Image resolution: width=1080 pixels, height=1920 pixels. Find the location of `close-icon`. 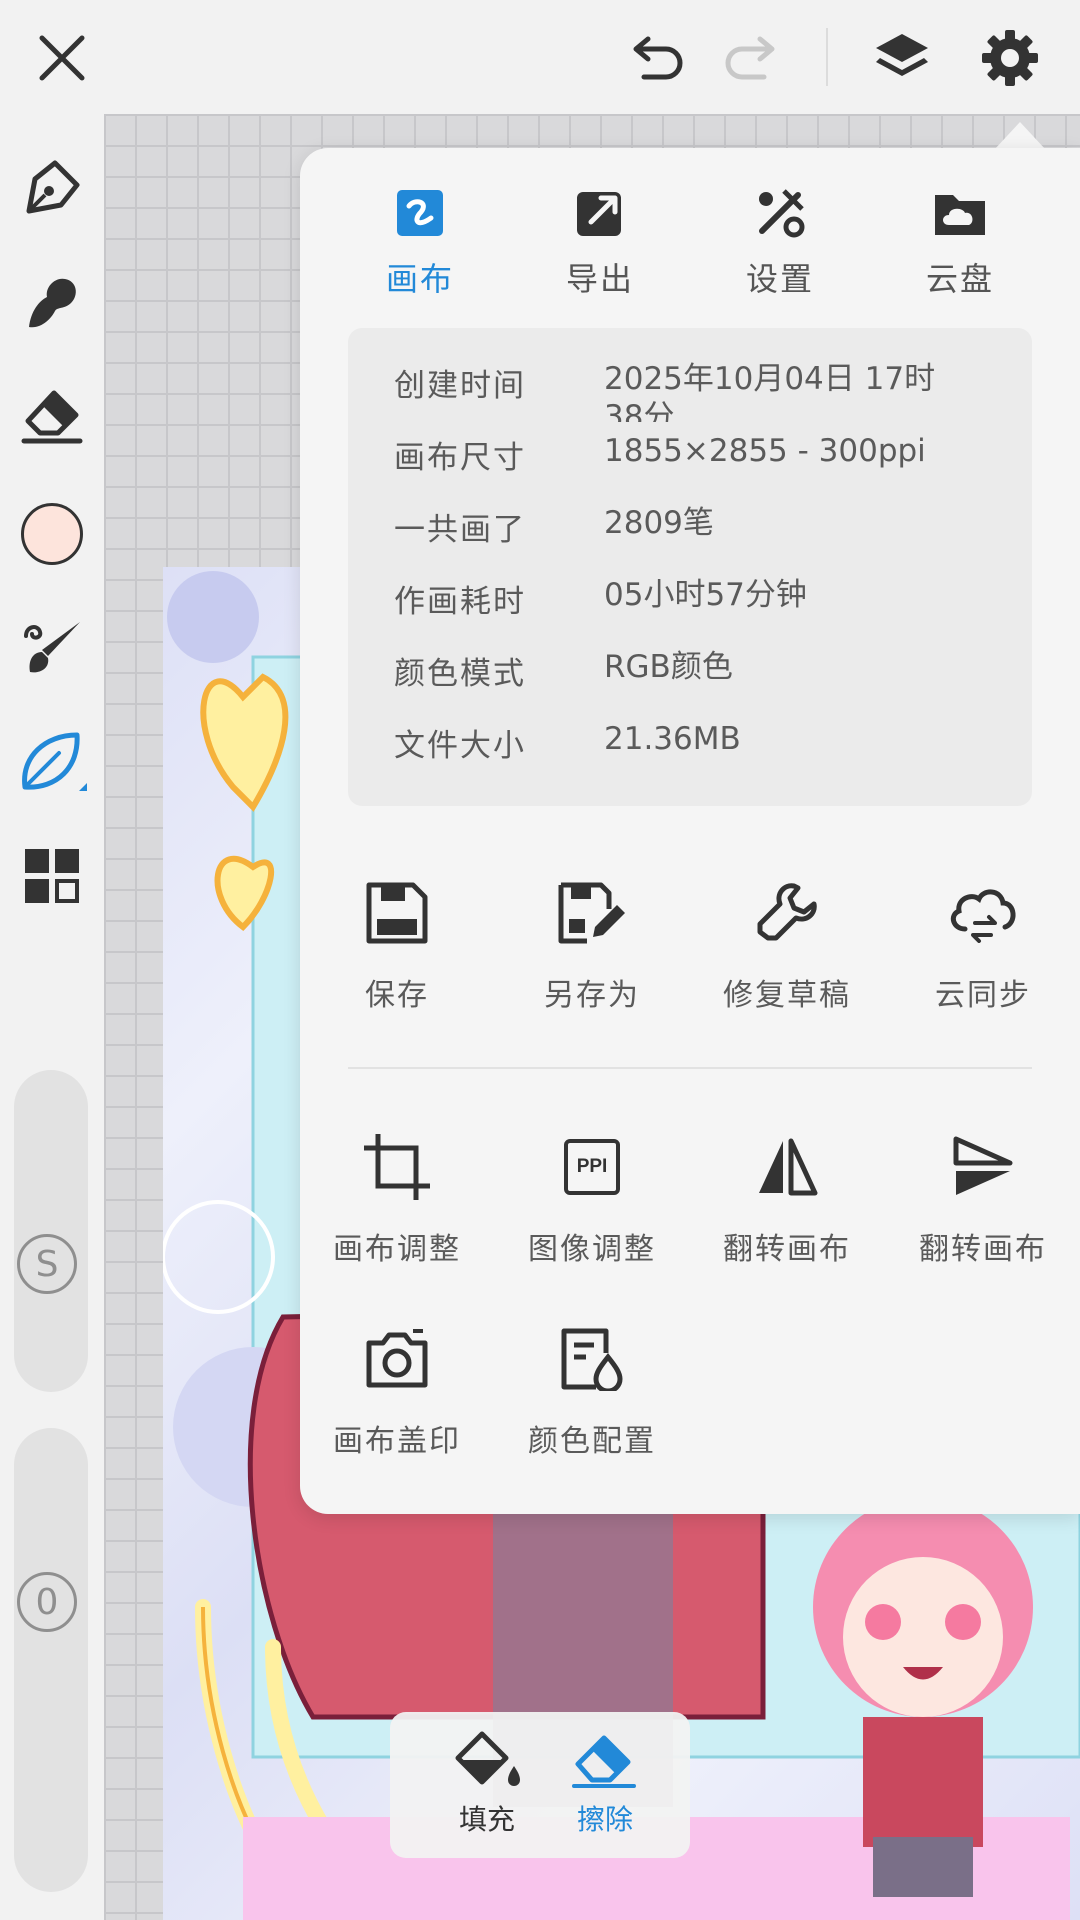

close-icon is located at coordinates (62, 58).